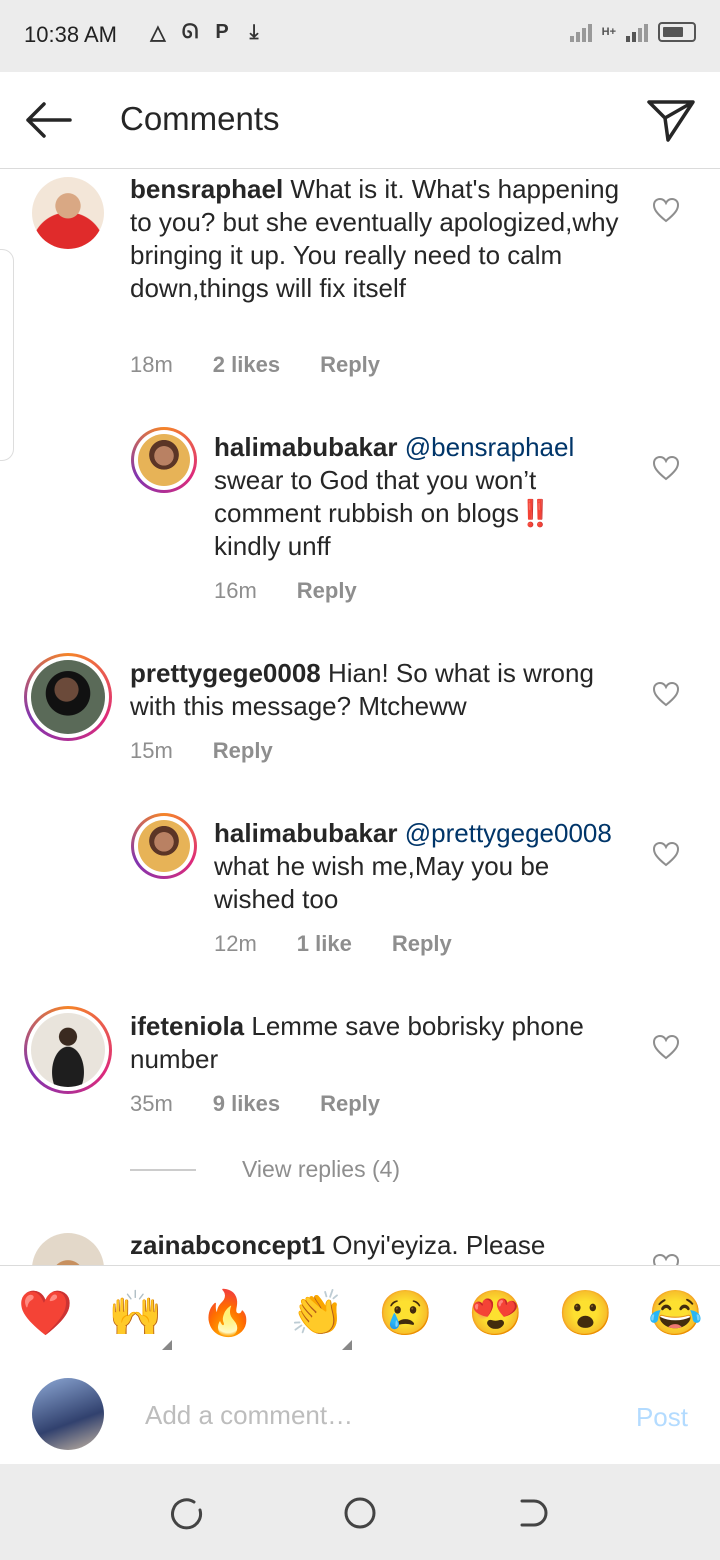 The image size is (720, 1560). I want to click on comment-meta: 16m Reply, so click(305, 591).